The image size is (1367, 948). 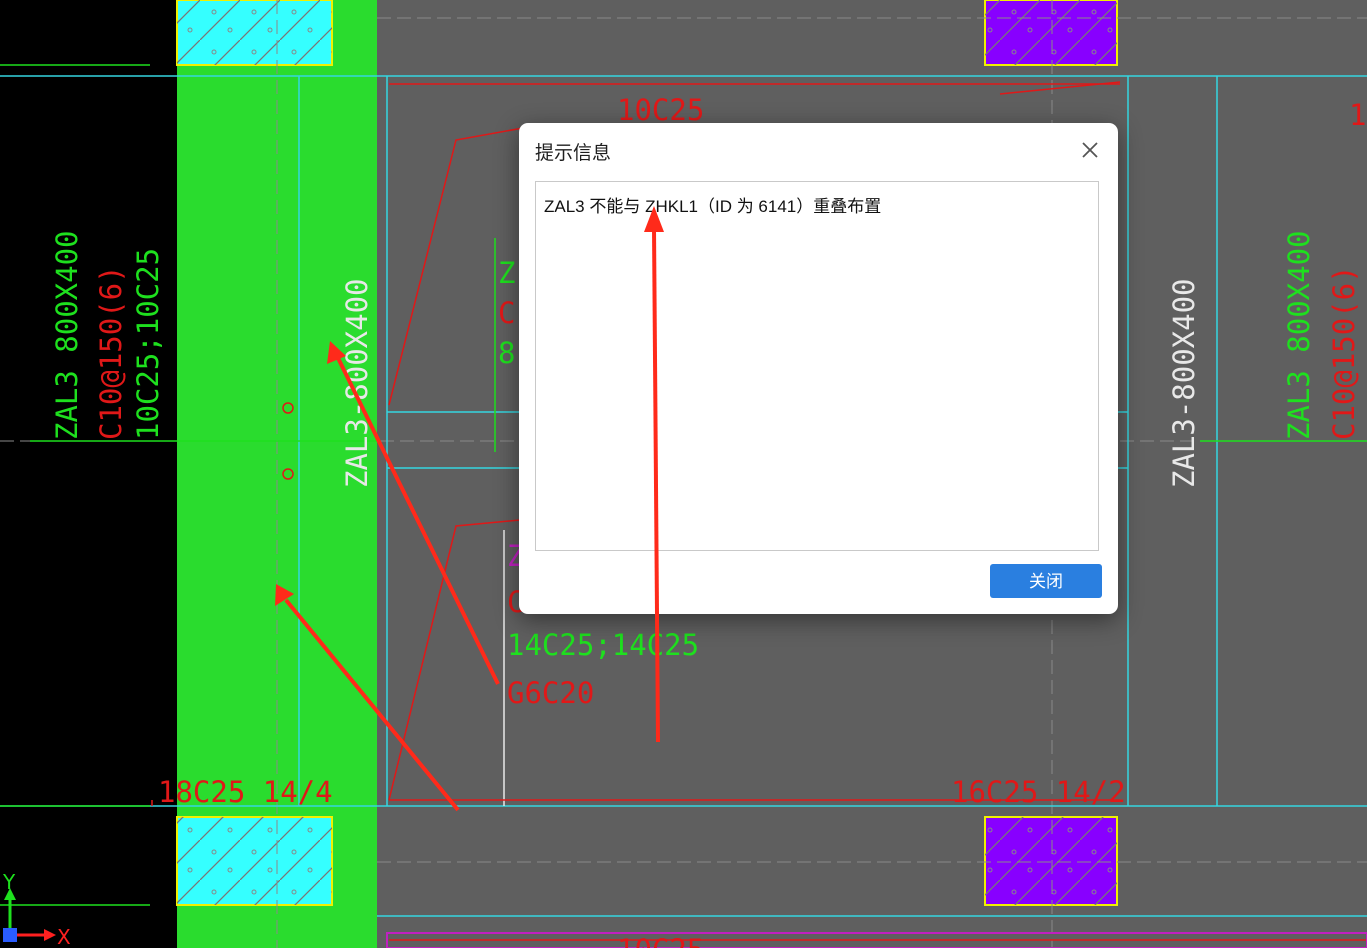 What do you see at coordinates (1344, 352) in the screenshot?
I see `beam-right-stirrup-label: C10@150(6)` at bounding box center [1344, 352].